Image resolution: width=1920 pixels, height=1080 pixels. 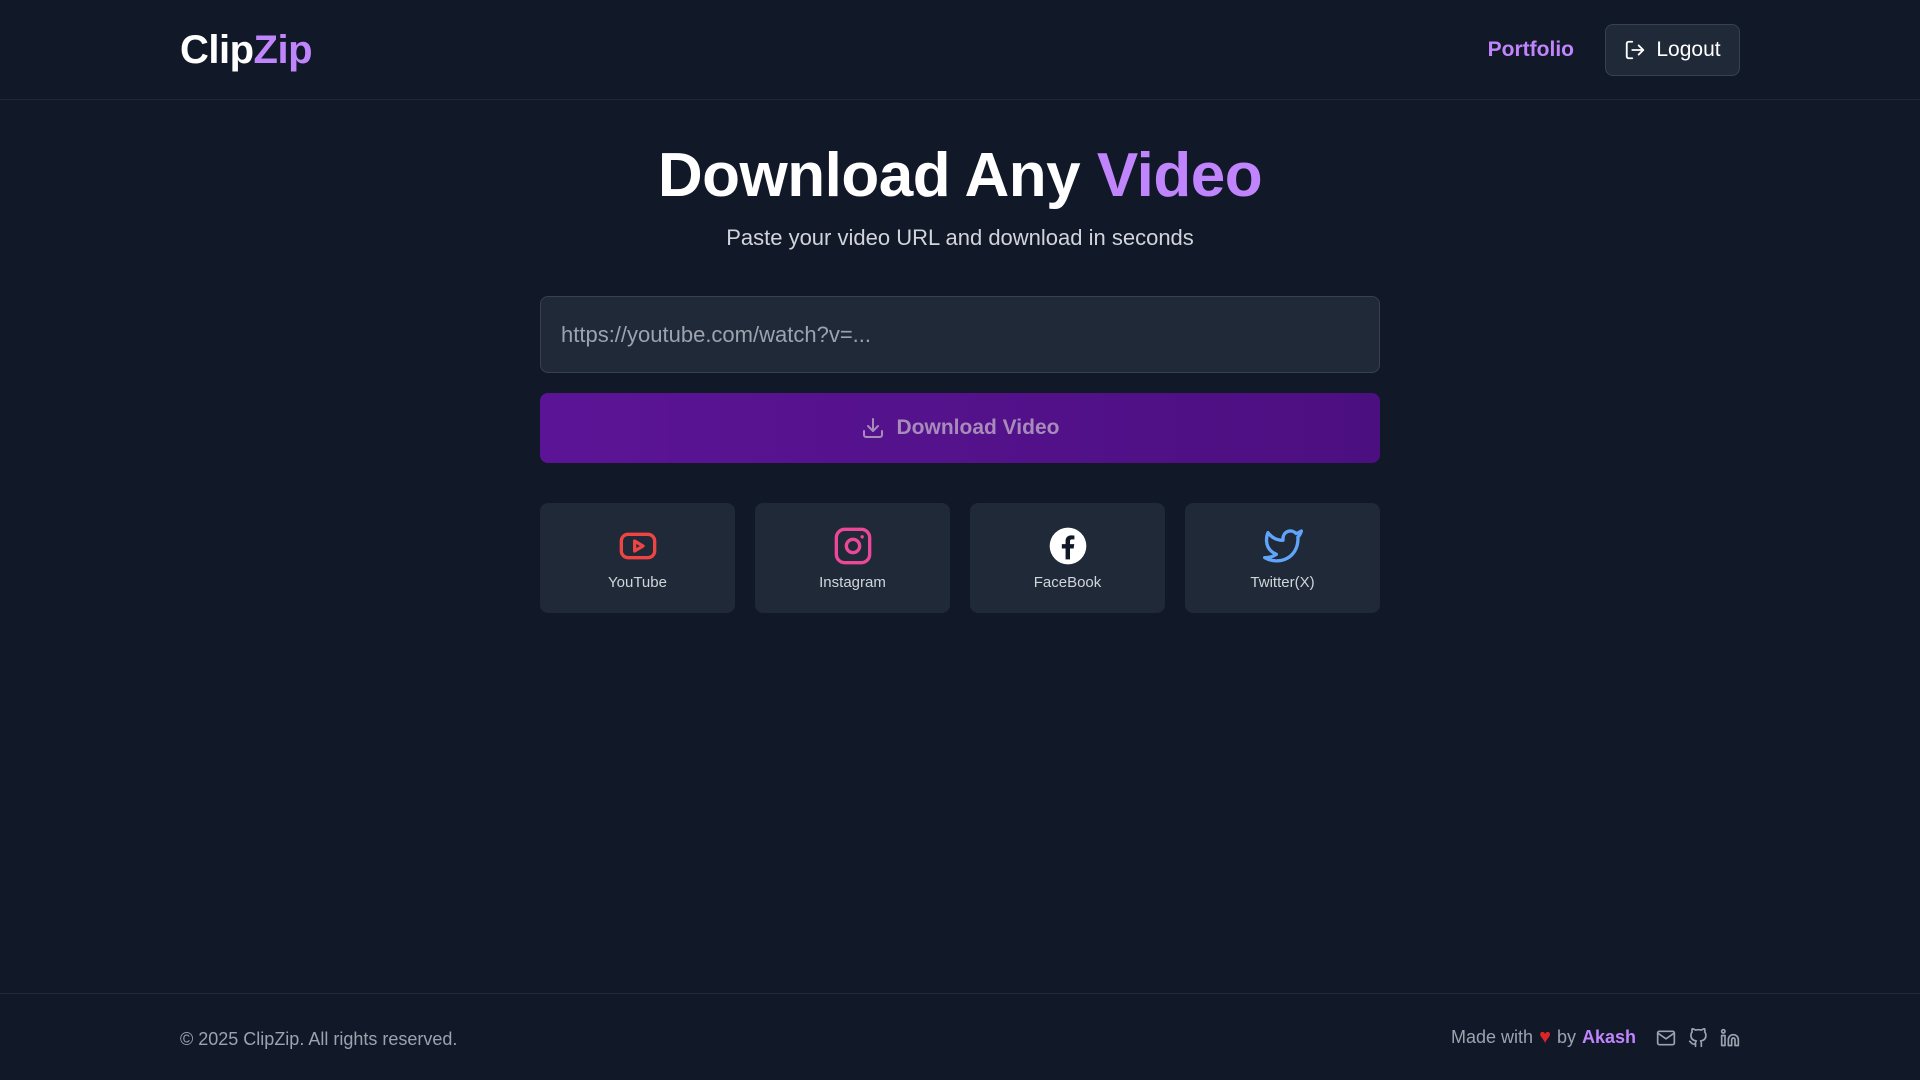 I want to click on logout-button: Logout, so click(x=1672, y=50).